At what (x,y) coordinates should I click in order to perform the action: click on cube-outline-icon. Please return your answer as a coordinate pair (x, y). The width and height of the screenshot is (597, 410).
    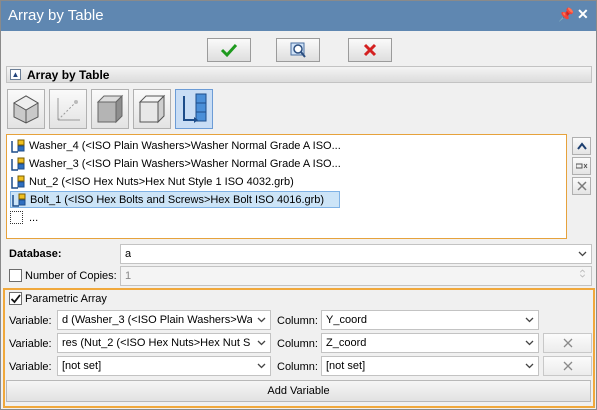
    Looking at the image, I should click on (152, 109).